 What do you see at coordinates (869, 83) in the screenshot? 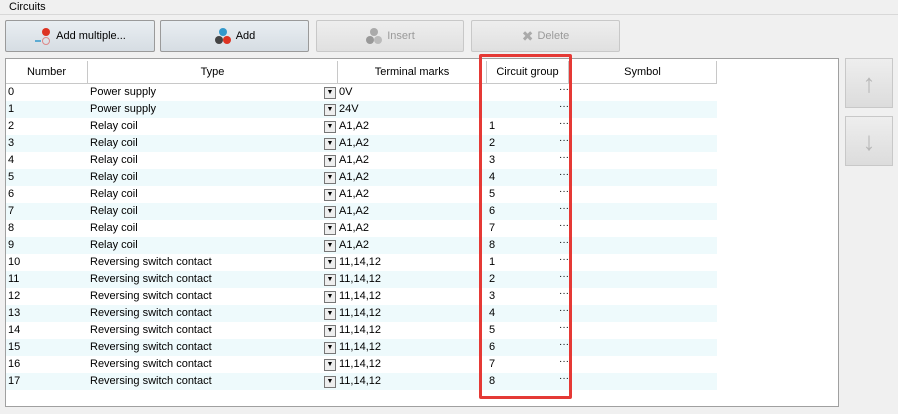
I see `move-up-button: ↑` at bounding box center [869, 83].